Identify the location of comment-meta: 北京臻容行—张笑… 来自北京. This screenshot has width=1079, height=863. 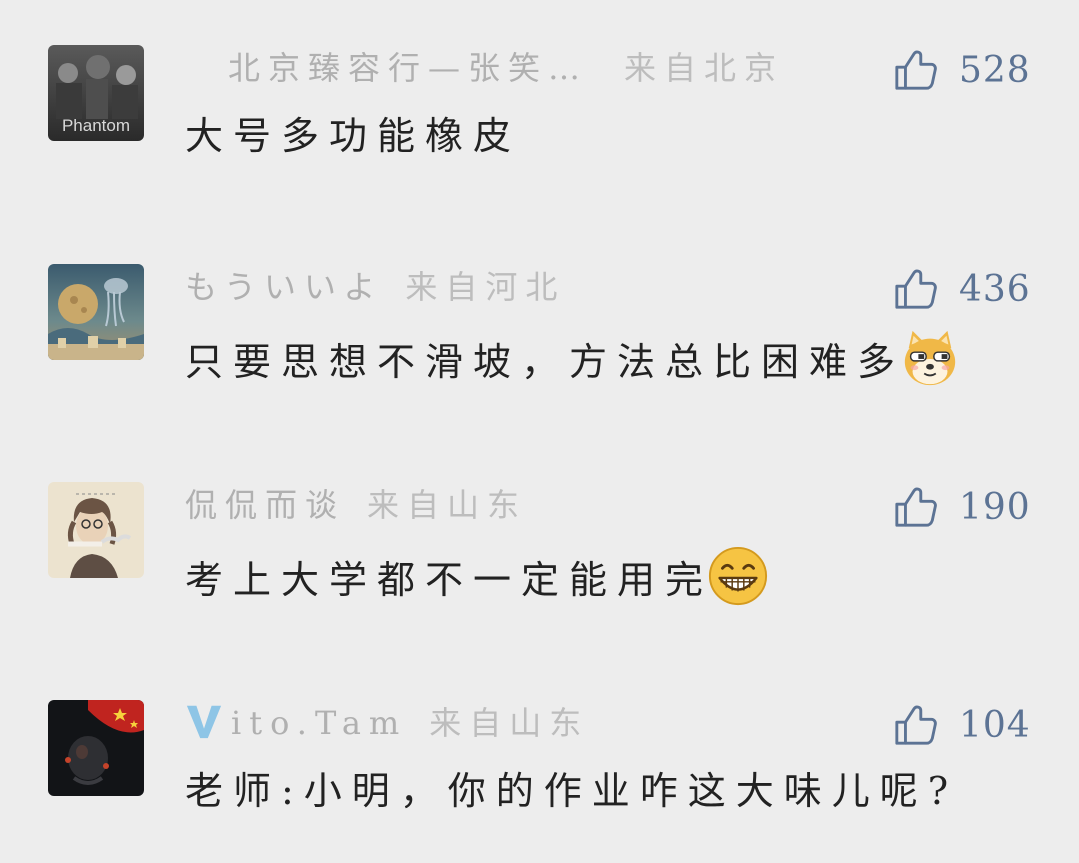
(506, 68).